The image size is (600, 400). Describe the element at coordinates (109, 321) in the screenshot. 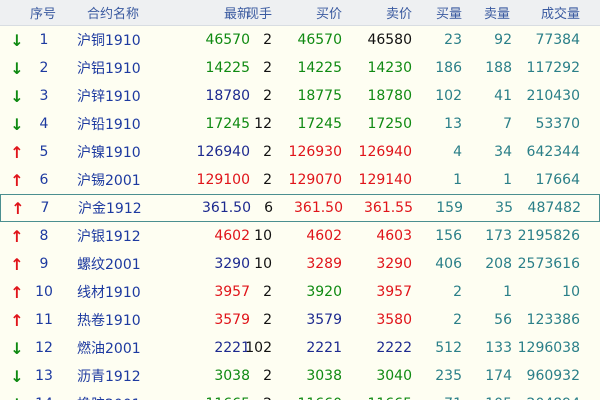

I see `cell-name: 热卷1910` at that location.